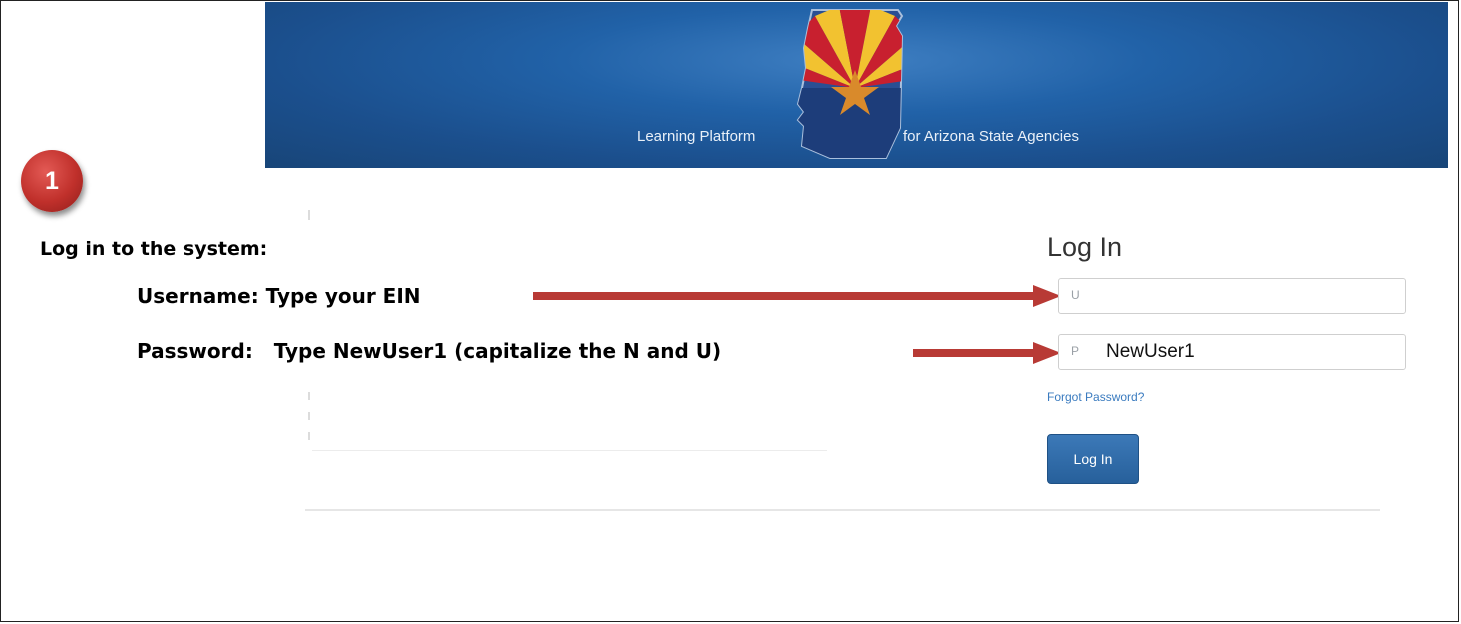 This screenshot has width=1461, height=624. Describe the element at coordinates (1093, 459) in the screenshot. I see `login-button: Log In` at that location.